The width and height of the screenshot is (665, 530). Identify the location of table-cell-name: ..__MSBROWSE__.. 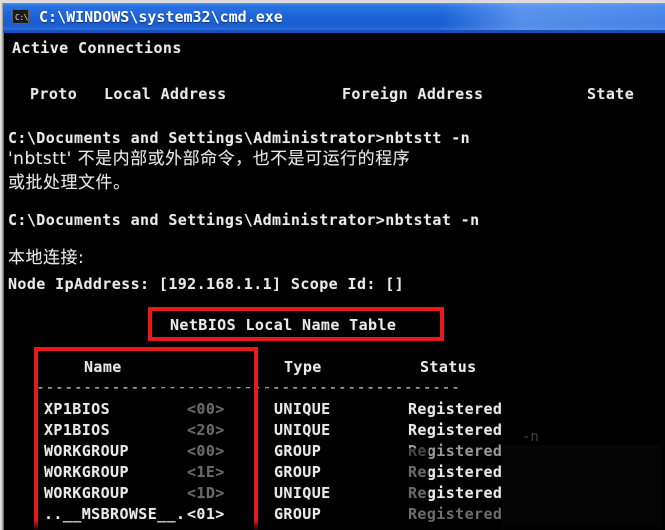
(115, 514).